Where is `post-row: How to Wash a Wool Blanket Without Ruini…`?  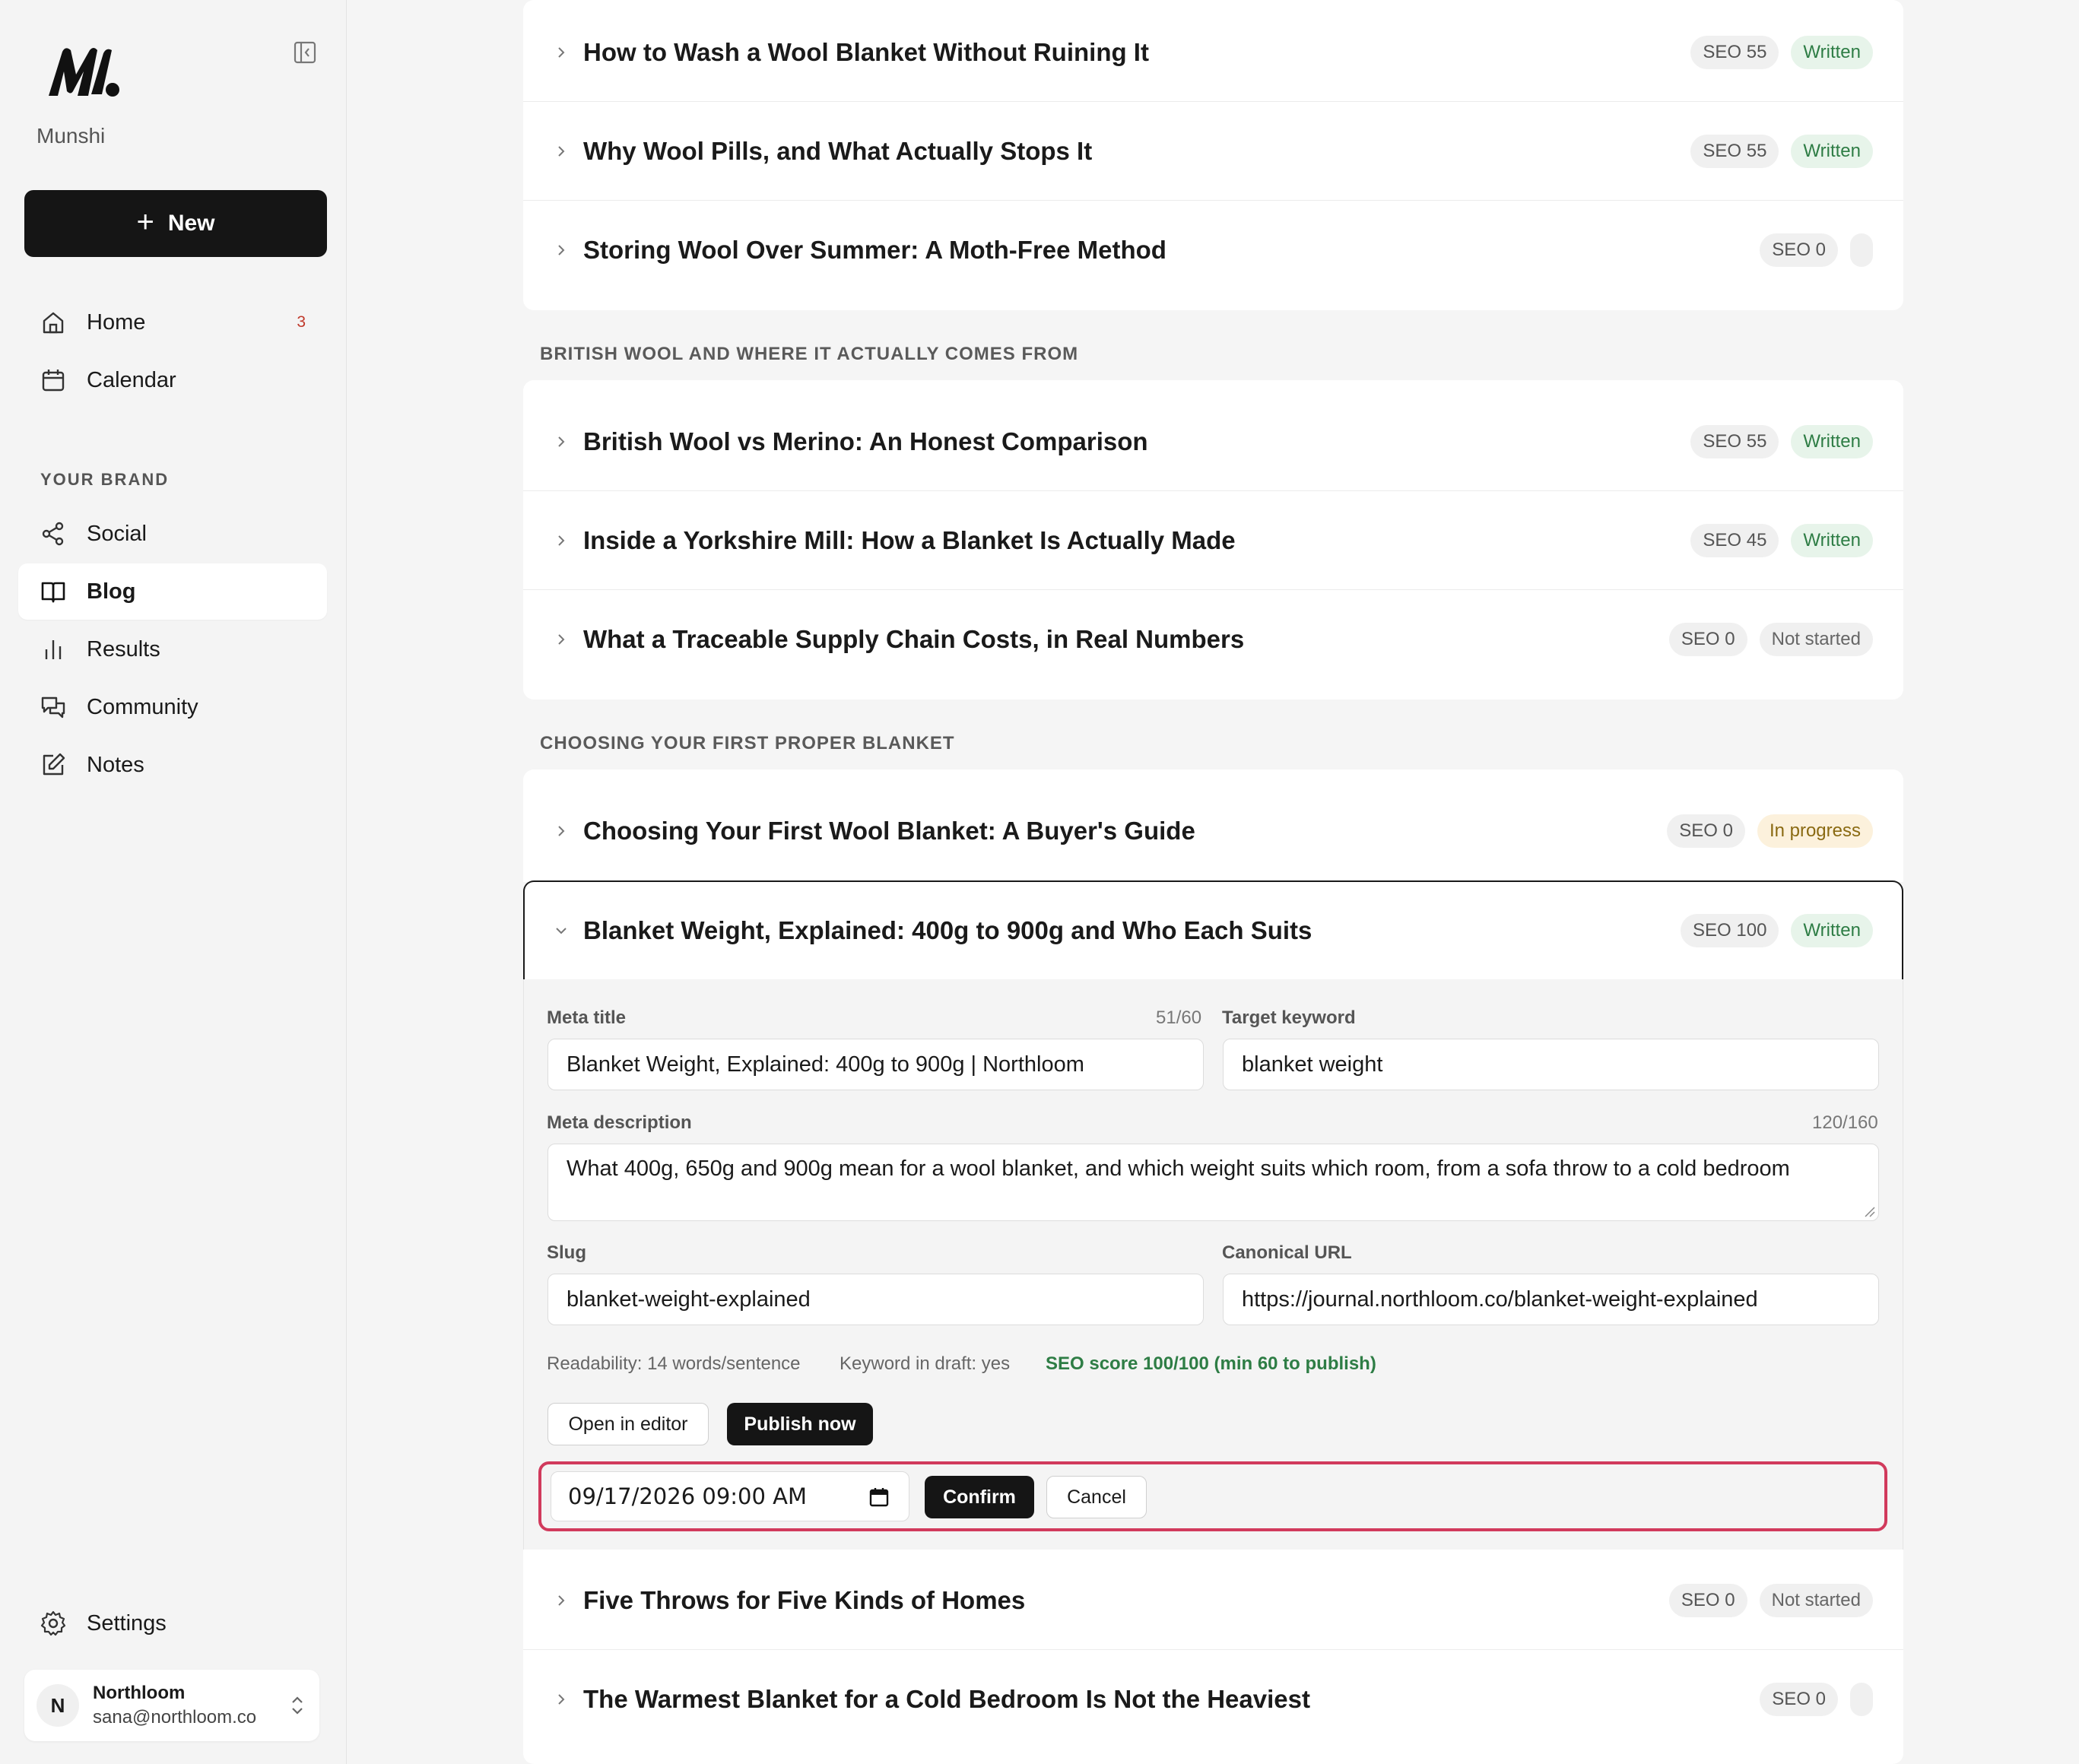 post-row: How to Wash a Wool Blanket Without Ruini… is located at coordinates (1213, 53).